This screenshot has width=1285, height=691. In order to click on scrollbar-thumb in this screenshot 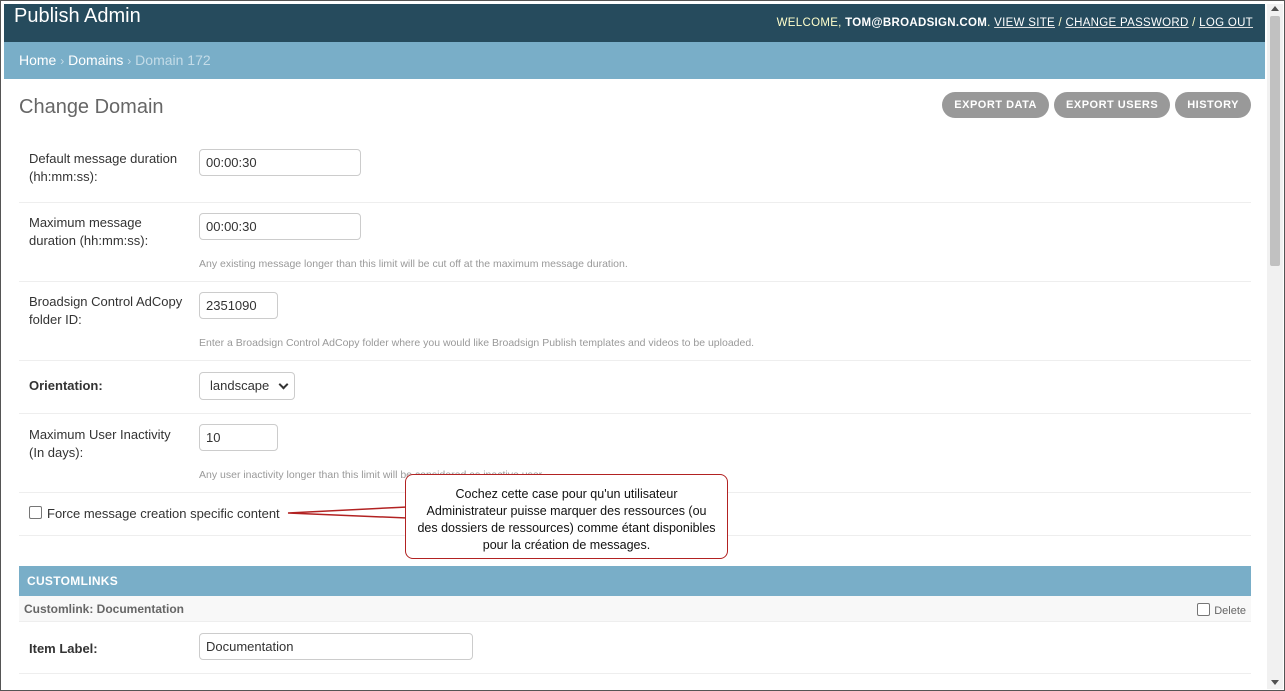, I will do `click(1275, 141)`.